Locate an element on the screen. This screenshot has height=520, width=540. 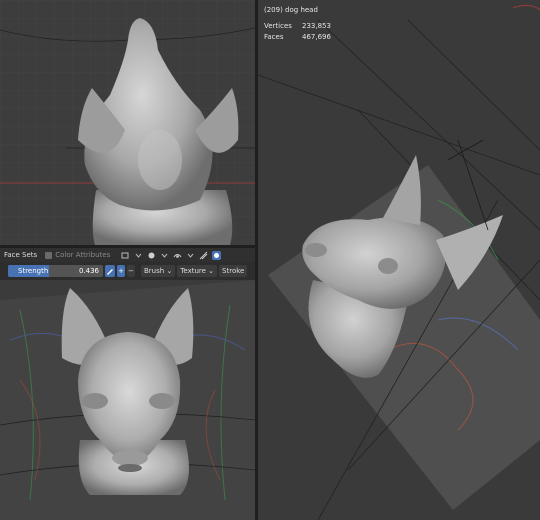
strength-value: 0.436 is located at coordinates (88, 271).